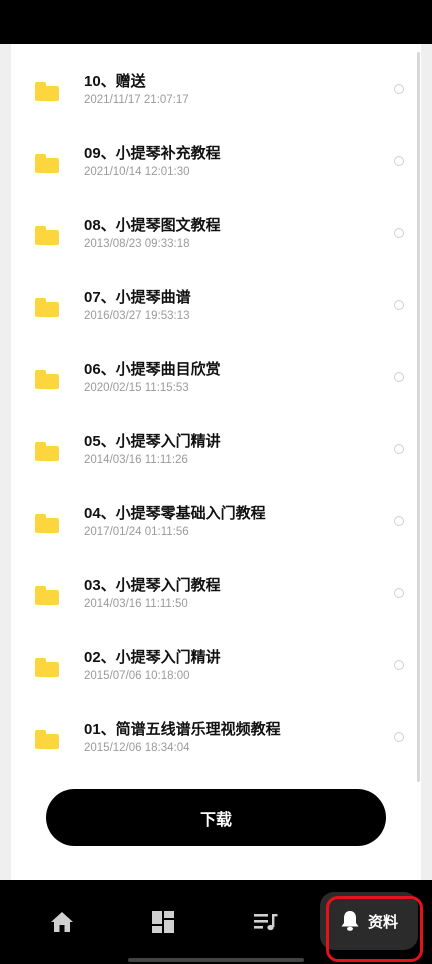 This screenshot has width=432, height=964. I want to click on highlight-box, so click(374, 929).